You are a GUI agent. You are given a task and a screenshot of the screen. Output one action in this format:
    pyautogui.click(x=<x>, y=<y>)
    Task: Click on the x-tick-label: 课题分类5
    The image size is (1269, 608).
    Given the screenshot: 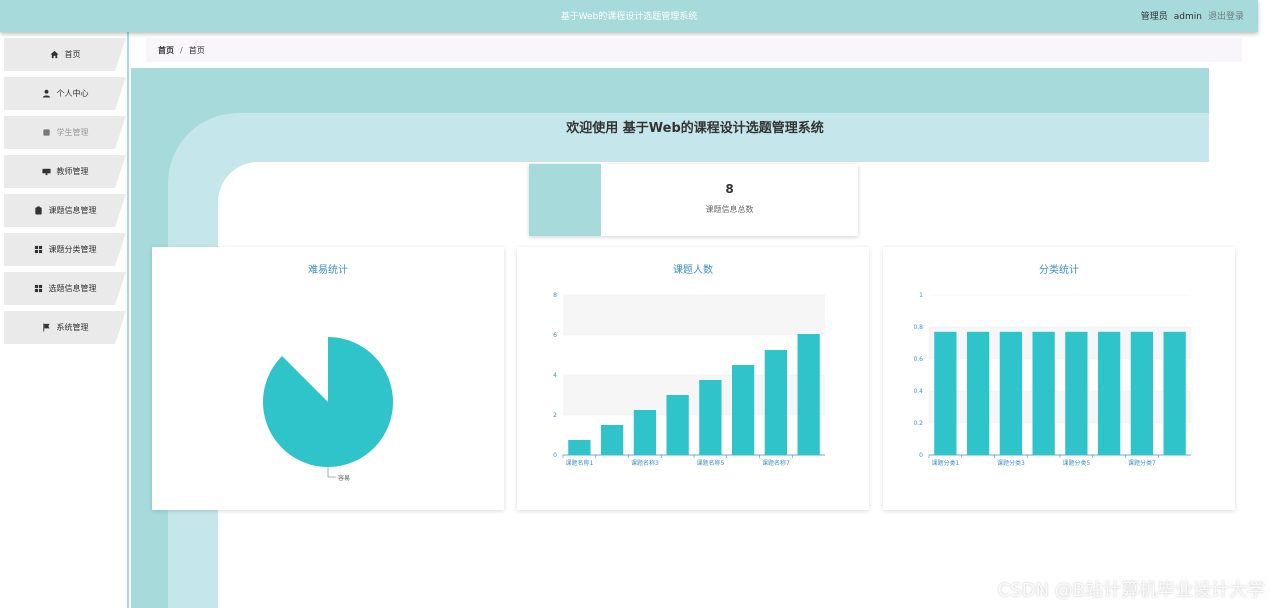 What is the action you would take?
    pyautogui.click(x=1076, y=463)
    